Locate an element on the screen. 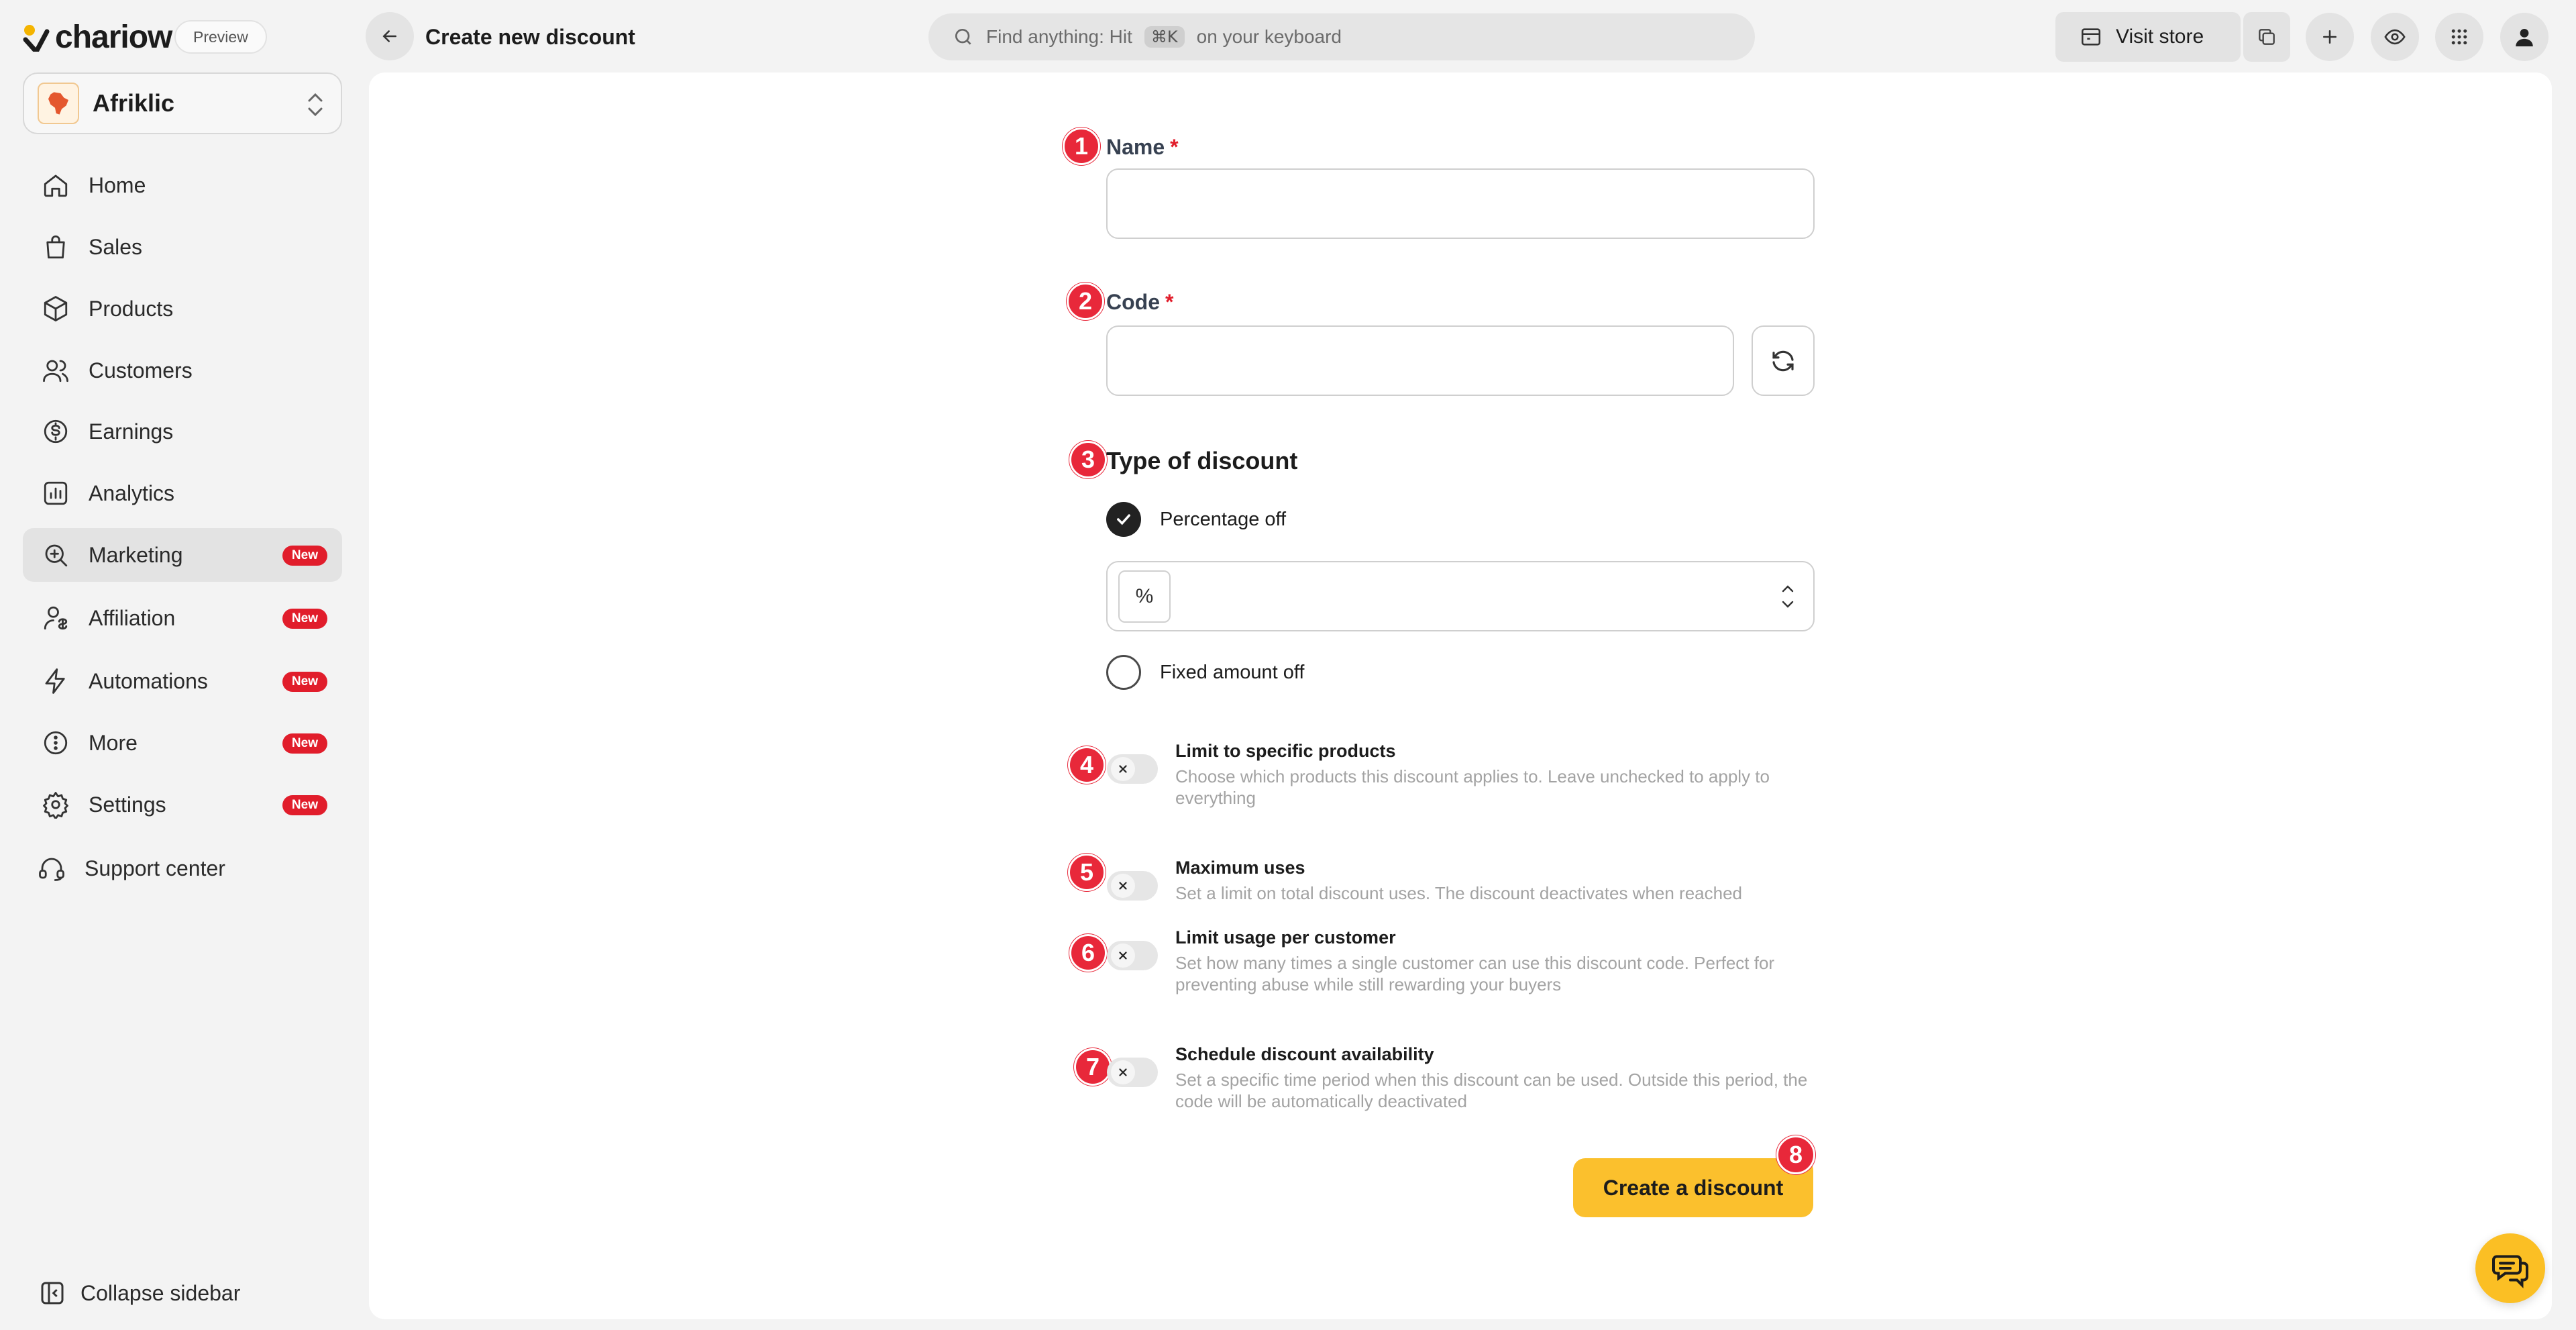  visit-store-button: Visit store is located at coordinates (2148, 37).